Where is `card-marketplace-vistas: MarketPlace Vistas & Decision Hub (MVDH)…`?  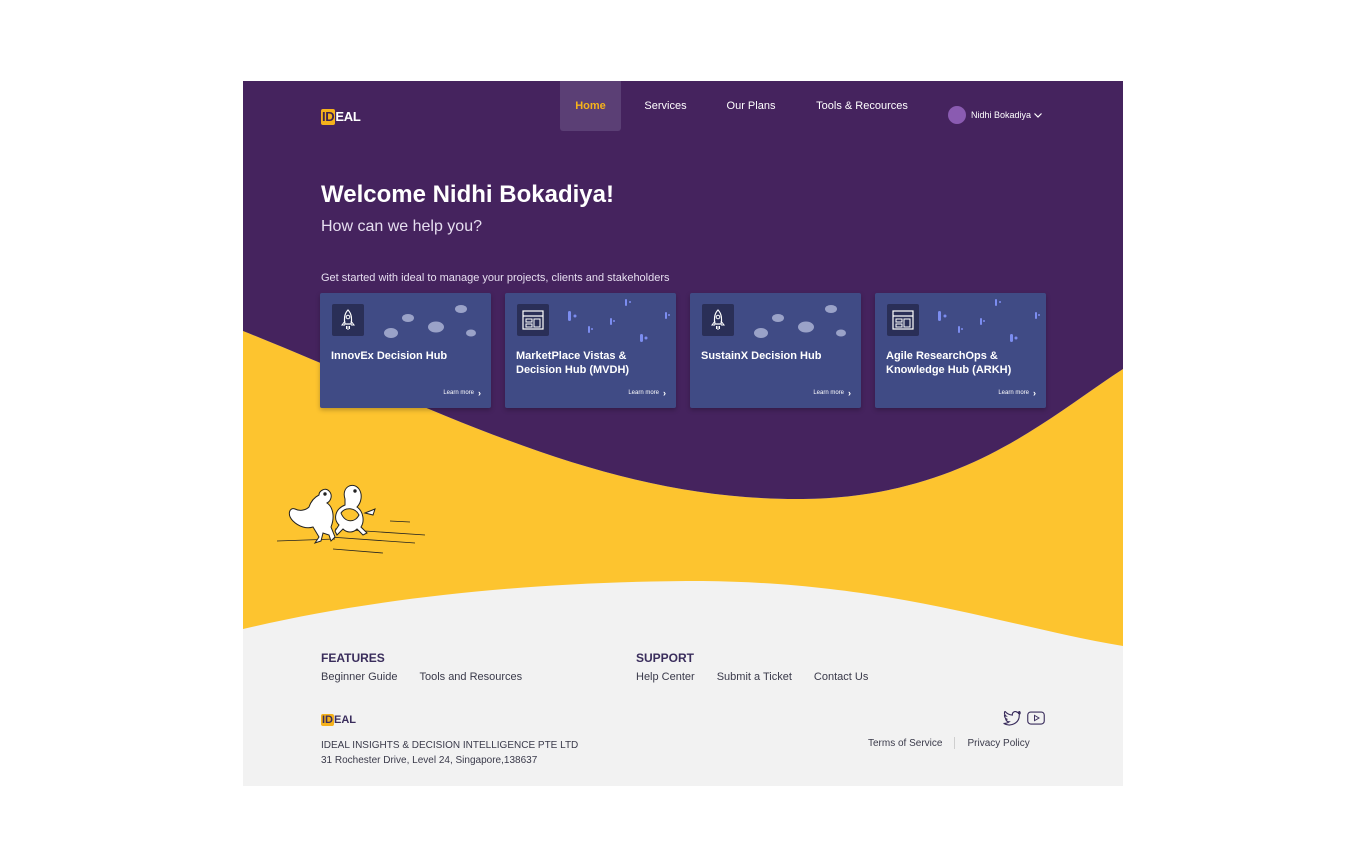
card-marketplace-vistas: MarketPlace Vistas & Decision Hub (MVDH)… is located at coordinates (590, 350).